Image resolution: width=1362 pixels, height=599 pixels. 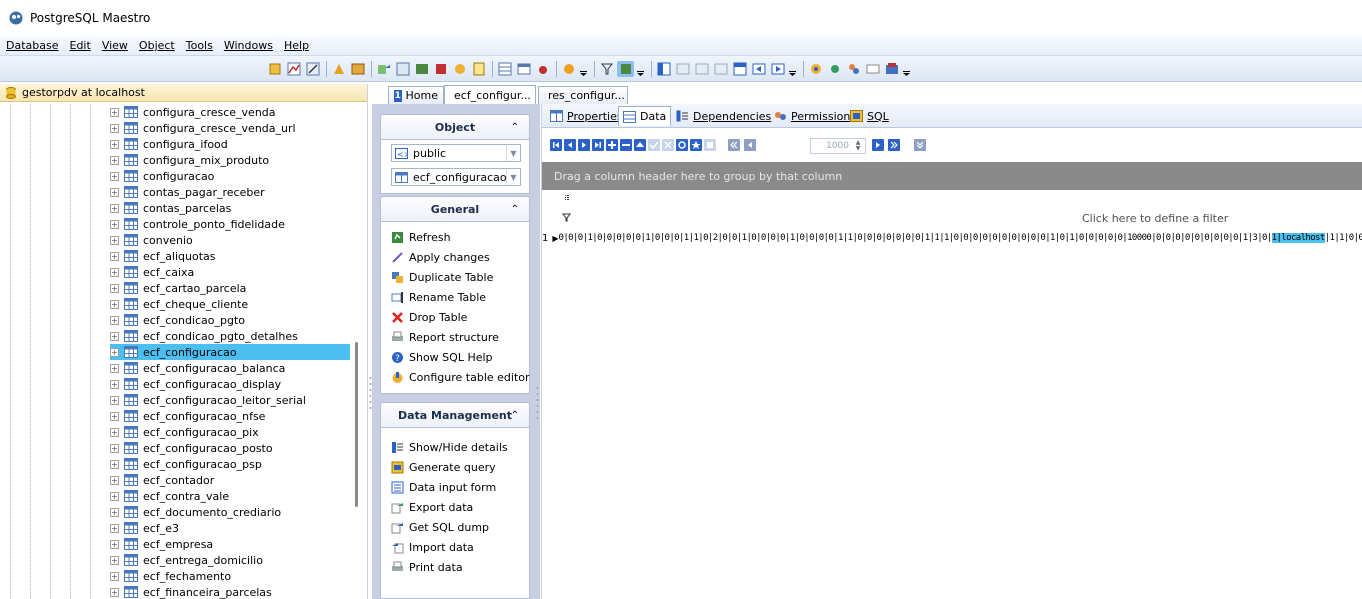 What do you see at coordinates (183, 93) in the screenshot?
I see `connection-header: gestorpdv at localhost` at bounding box center [183, 93].